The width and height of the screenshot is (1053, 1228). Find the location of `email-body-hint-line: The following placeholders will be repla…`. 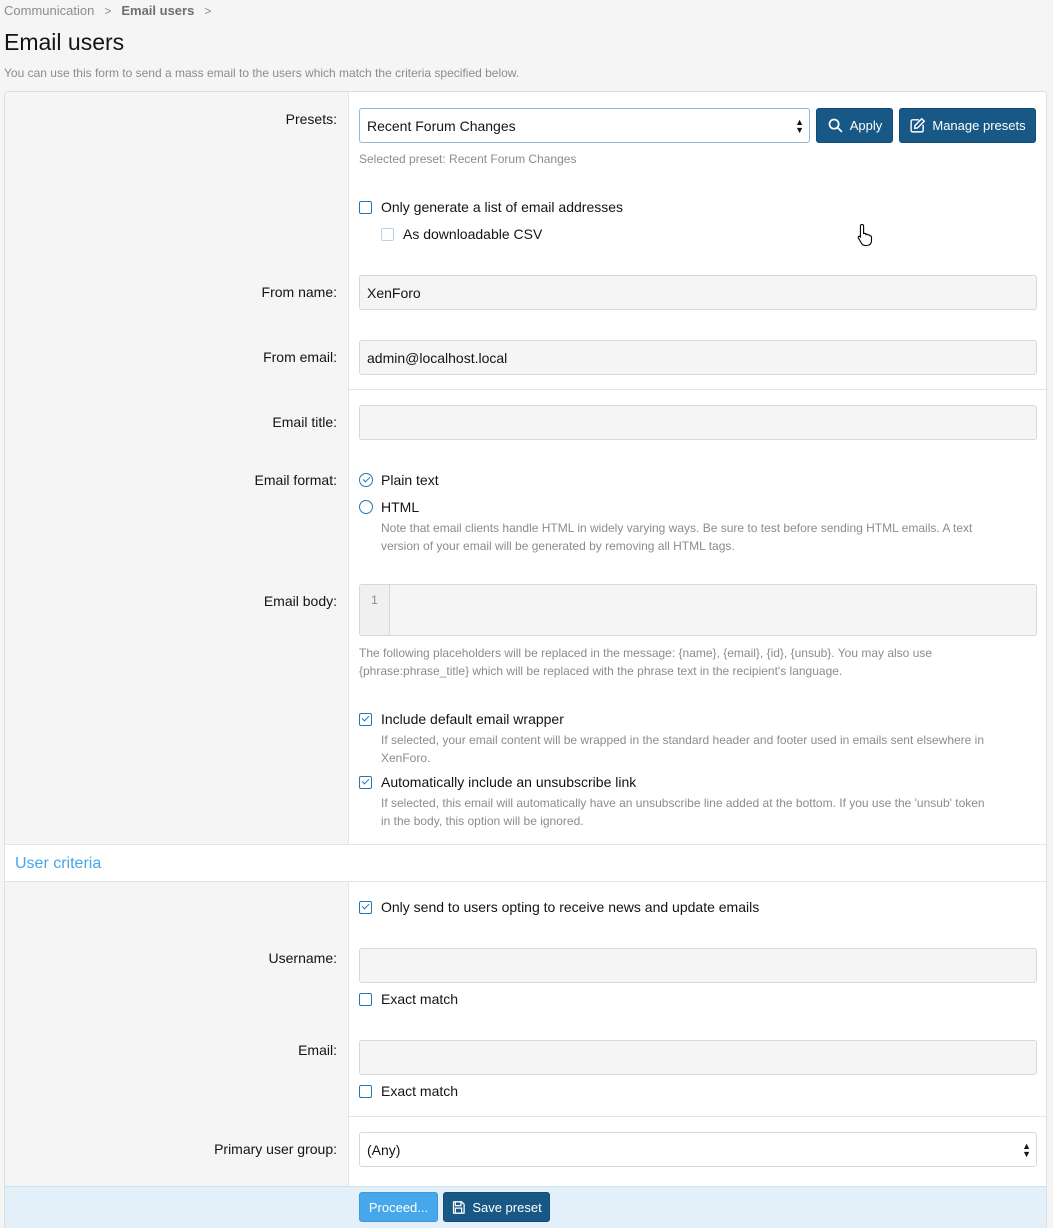

email-body-hint-line: The following placeholders will be repla… is located at coordinates (646, 653).